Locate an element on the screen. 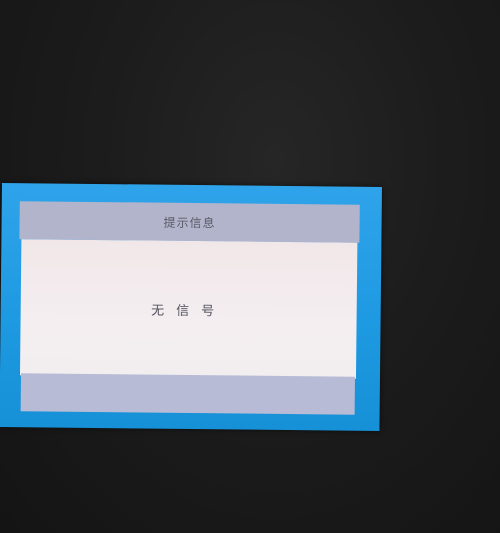  dialog-title: 提示信息 is located at coordinates (189, 222).